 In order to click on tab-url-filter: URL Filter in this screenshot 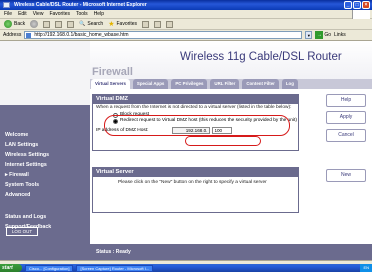, I will do `click(225, 84)`.